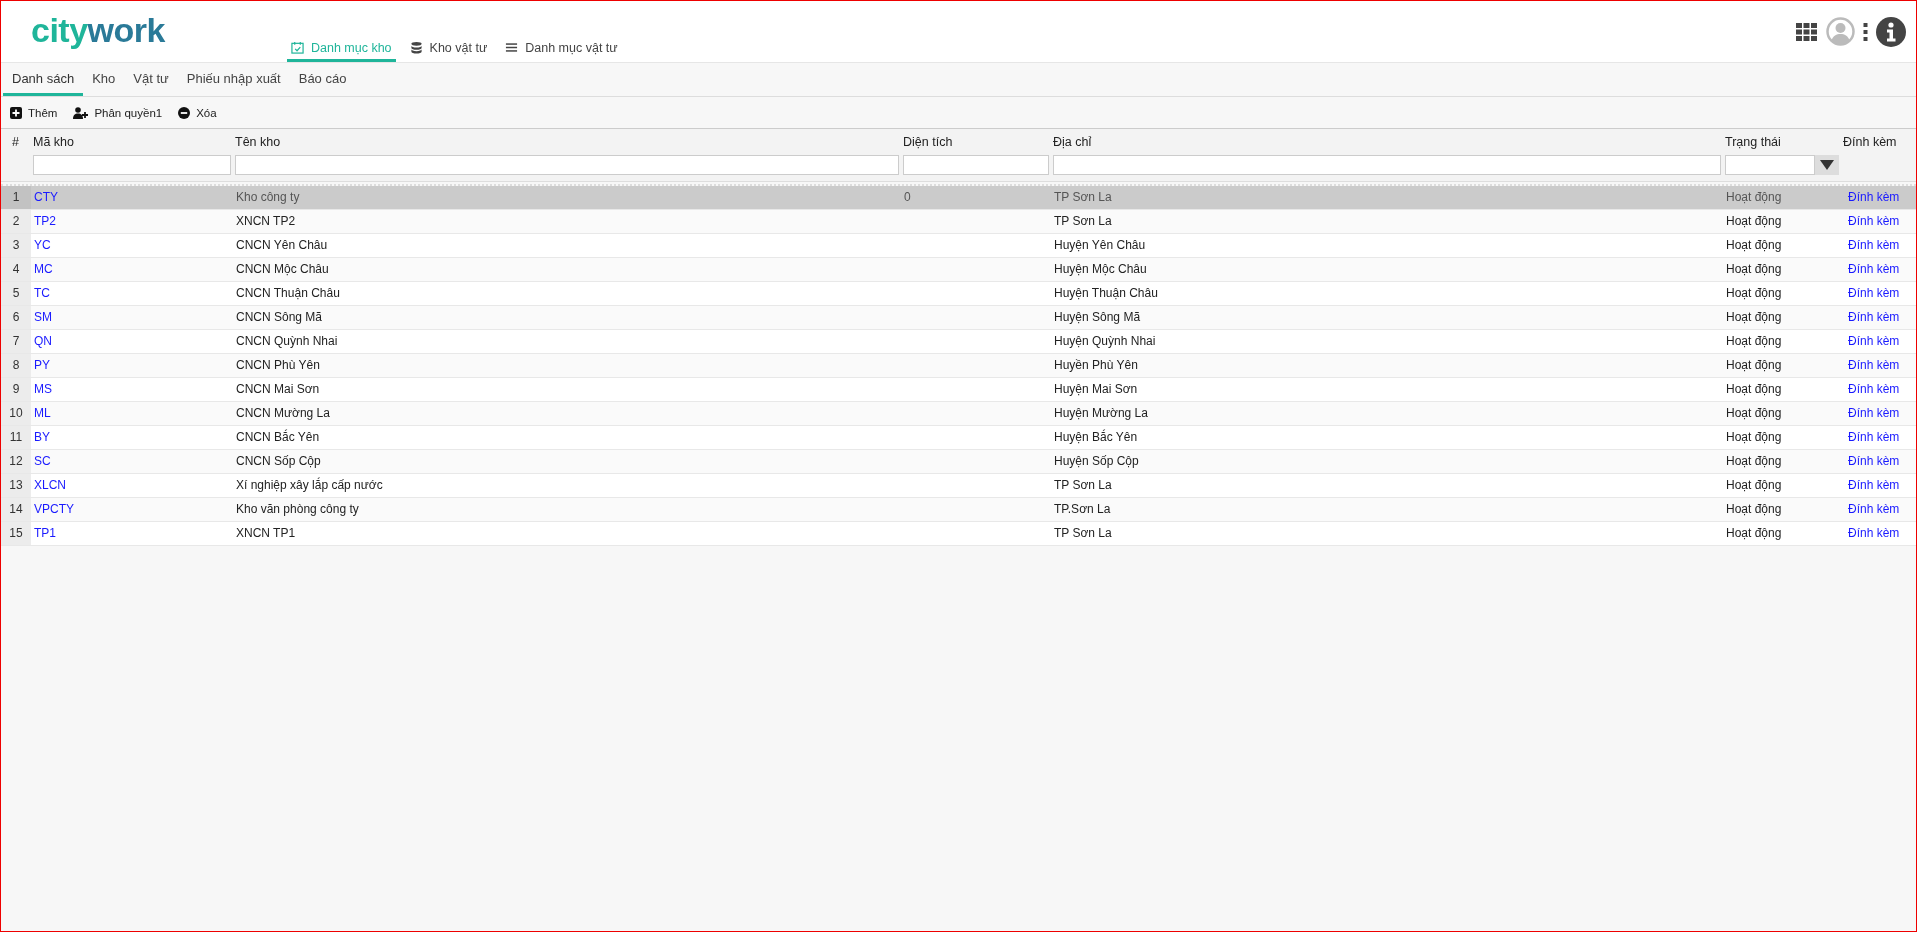  What do you see at coordinates (1082, 509) in the screenshot?
I see `table-cell-text: TP.Sơn La` at bounding box center [1082, 509].